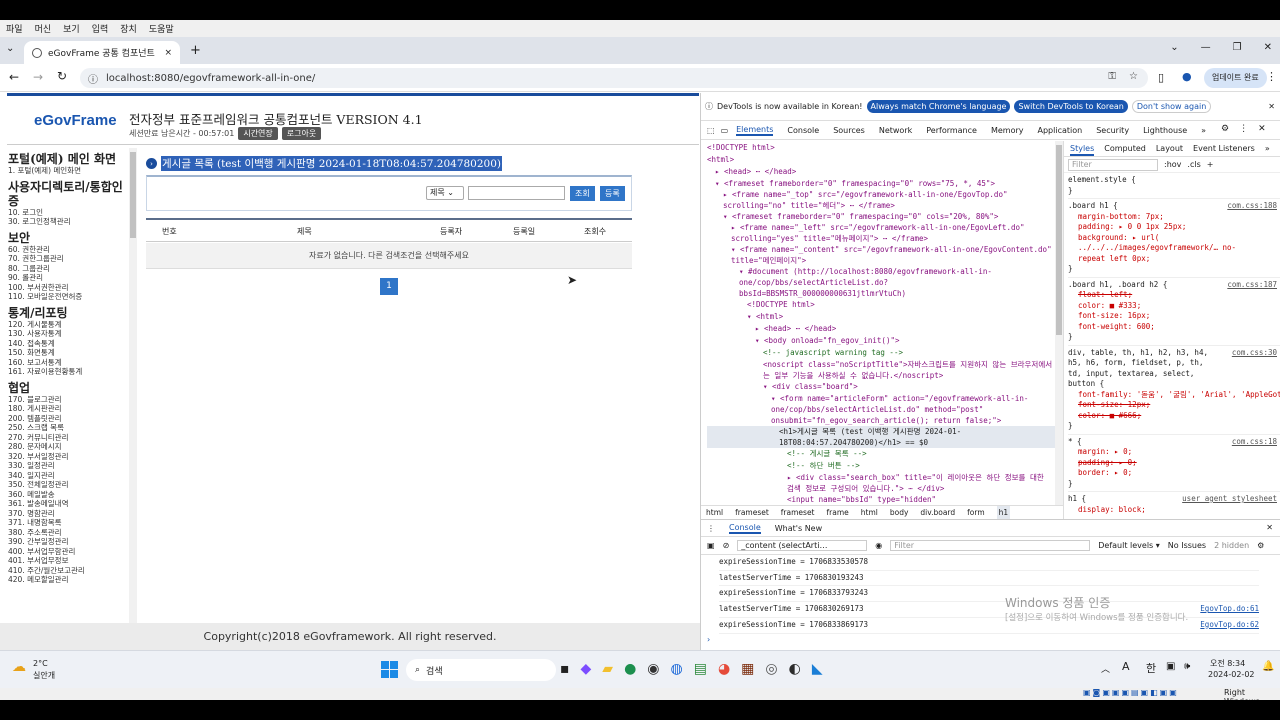 The height and width of the screenshot is (720, 1280). I want to click on devtools-tab: Application, so click(1060, 130).